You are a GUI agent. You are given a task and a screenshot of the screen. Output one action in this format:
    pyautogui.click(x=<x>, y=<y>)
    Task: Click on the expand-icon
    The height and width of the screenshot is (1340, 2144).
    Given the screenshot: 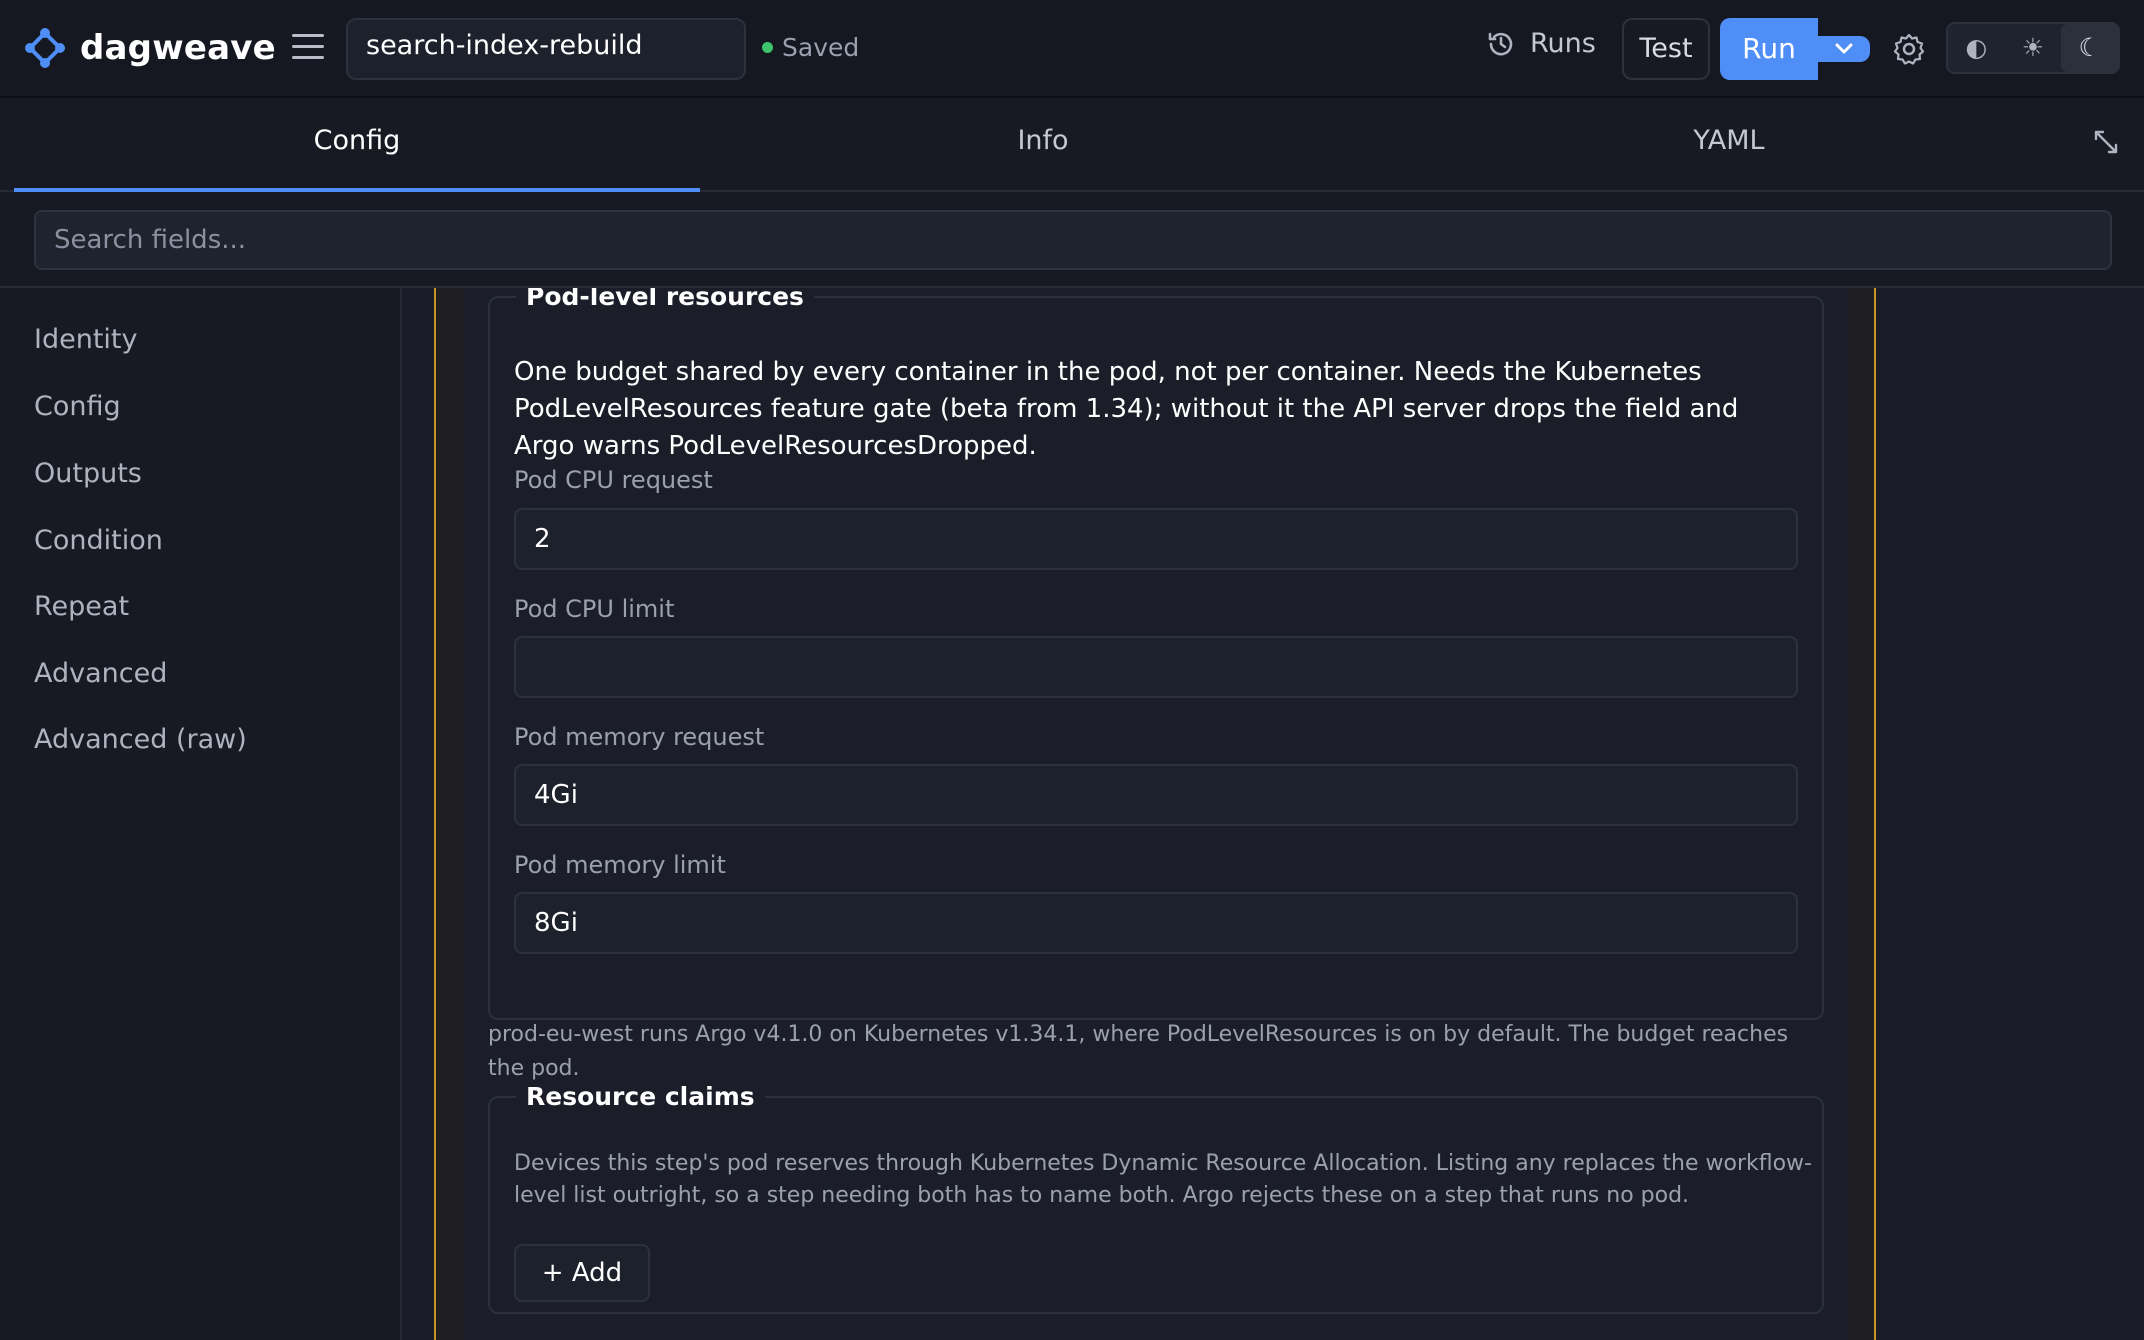 What is the action you would take?
    pyautogui.click(x=2106, y=142)
    